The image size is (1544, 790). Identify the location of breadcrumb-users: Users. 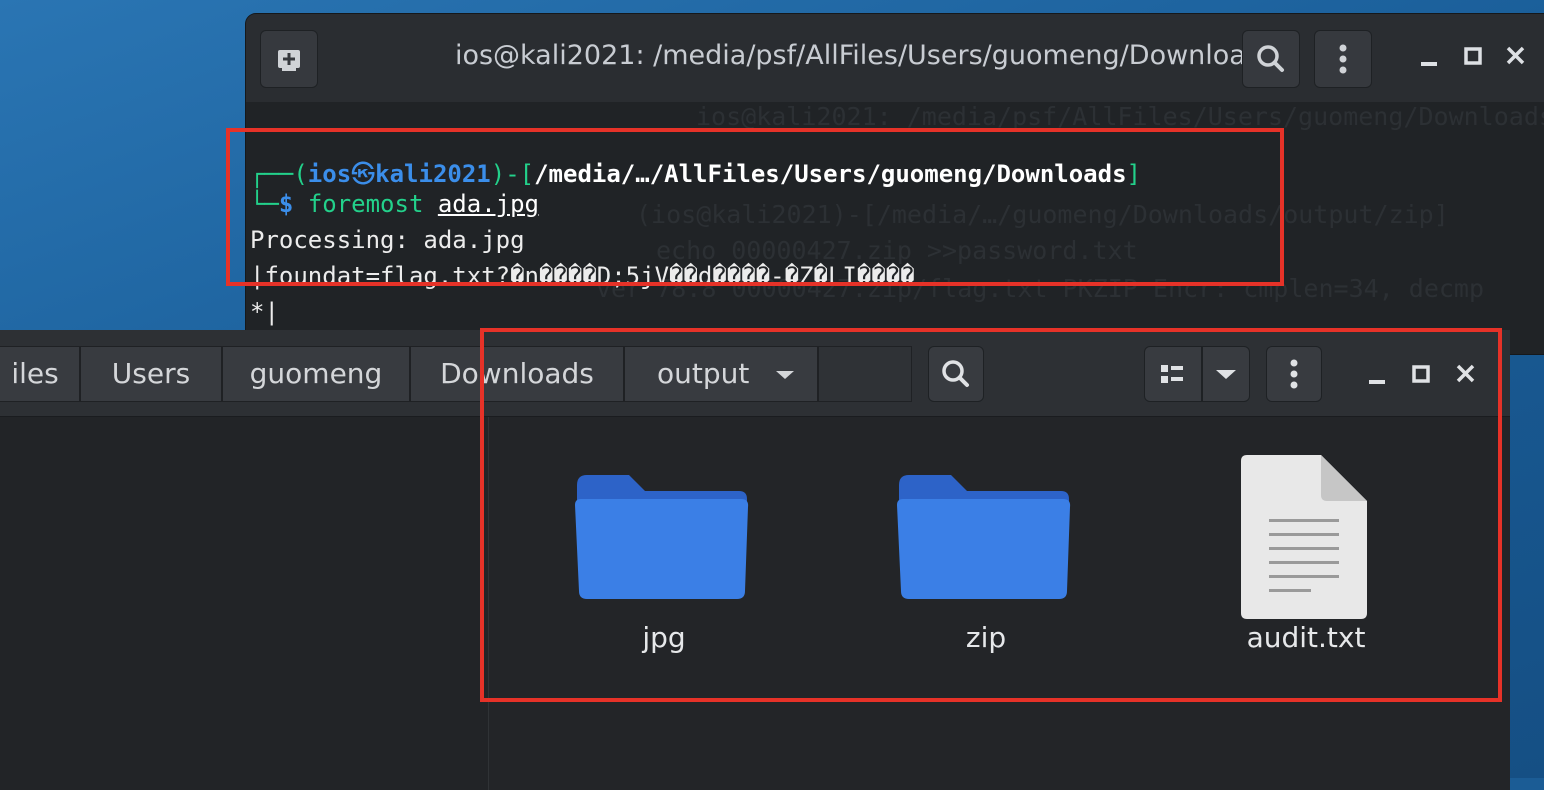
(151, 374).